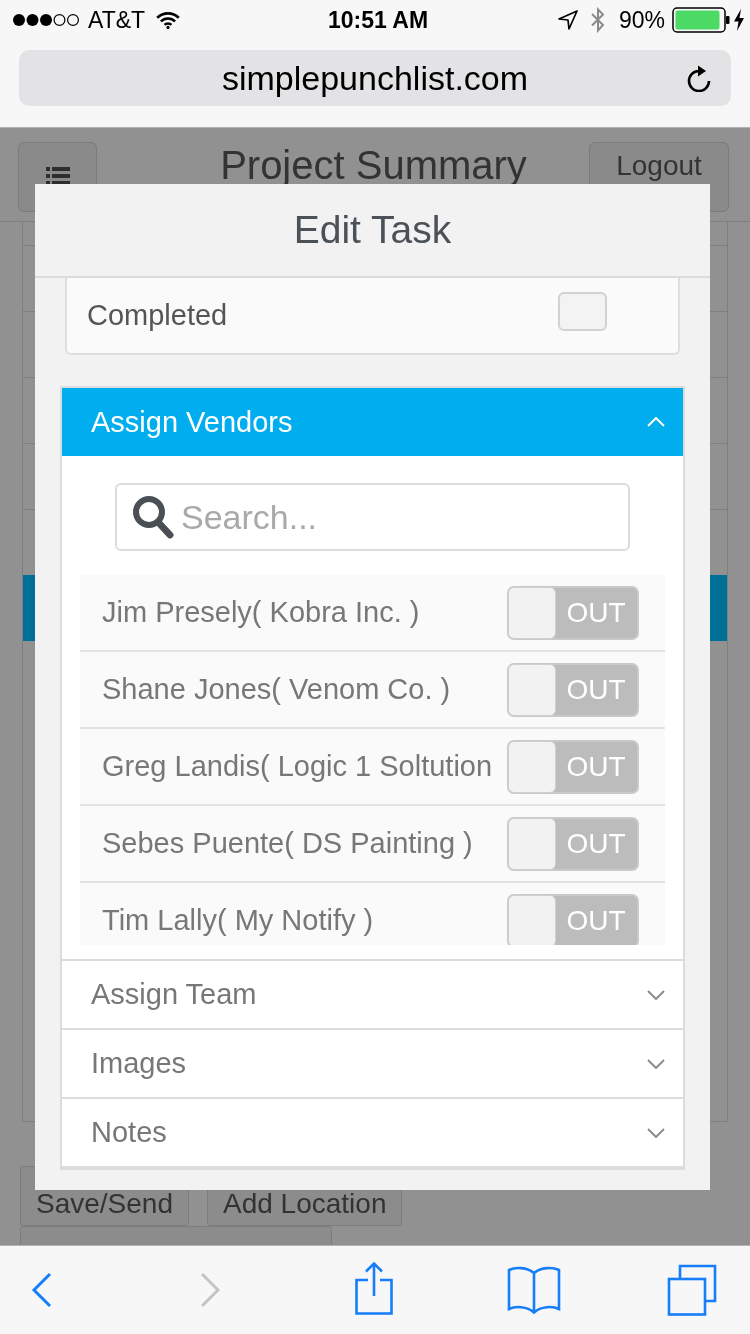  I want to click on search-icon, so click(153, 517).